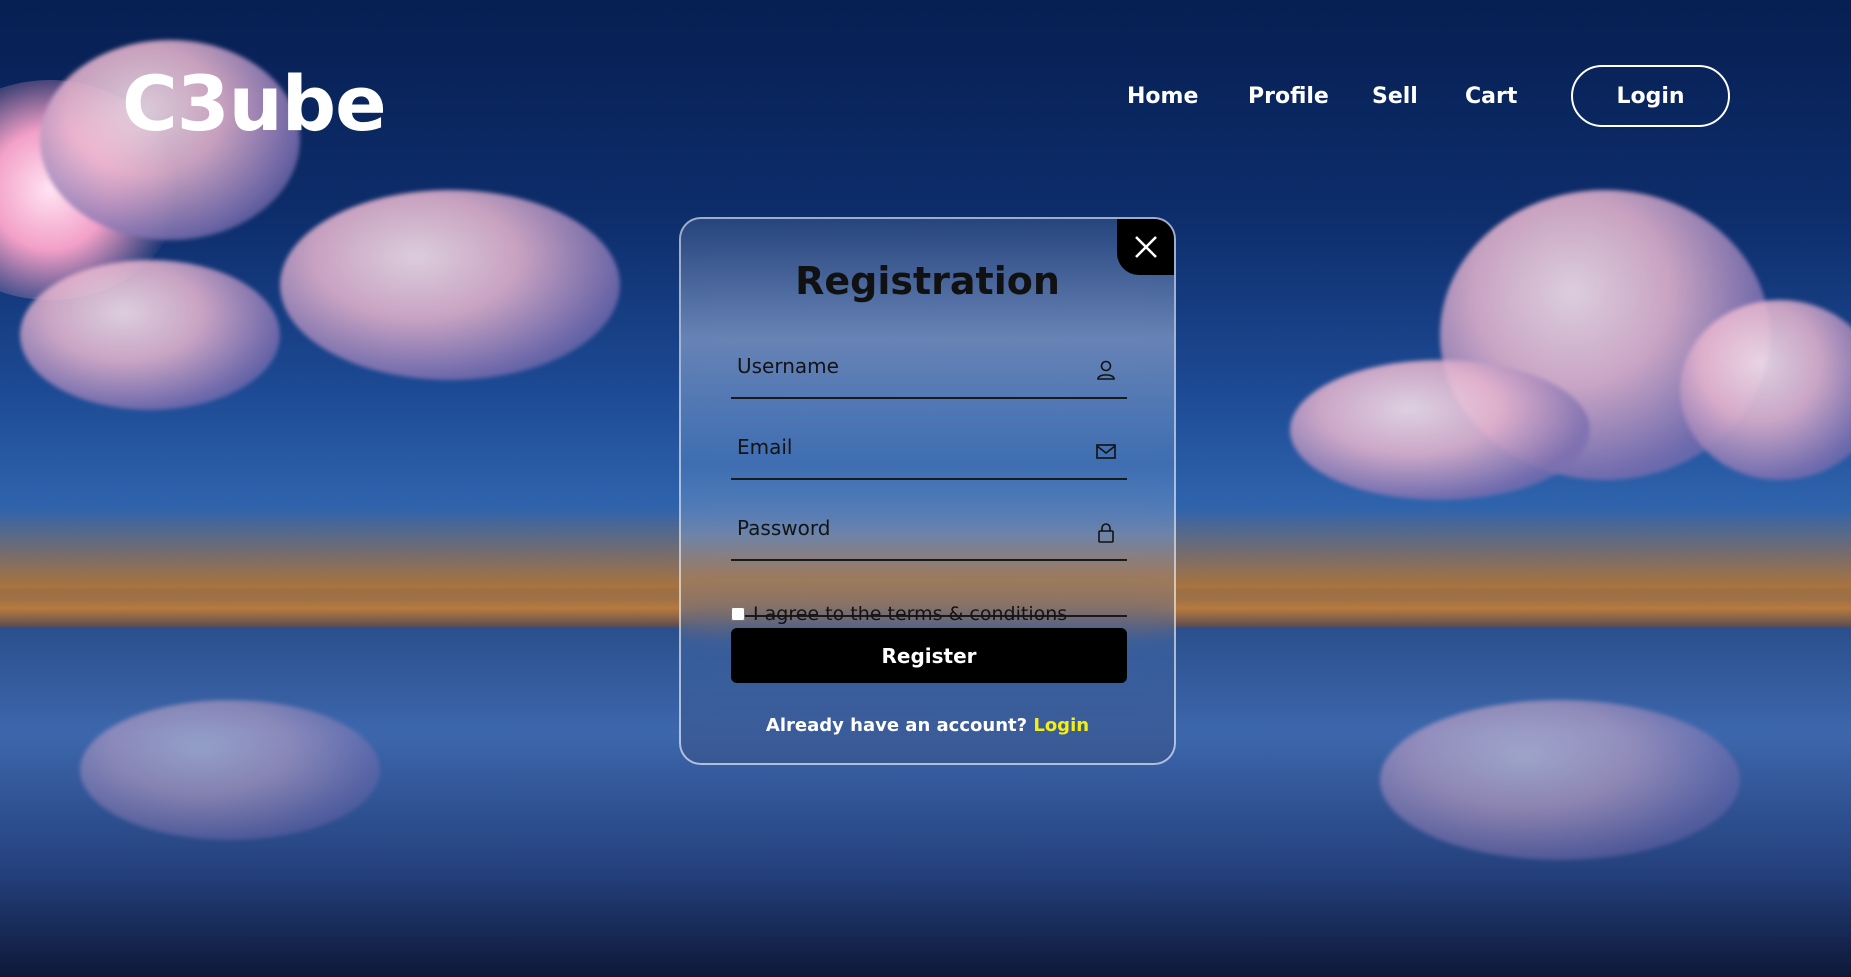 The height and width of the screenshot is (977, 1851). Describe the element at coordinates (1491, 97) in the screenshot. I see `nav-cart-link: Cart` at that location.